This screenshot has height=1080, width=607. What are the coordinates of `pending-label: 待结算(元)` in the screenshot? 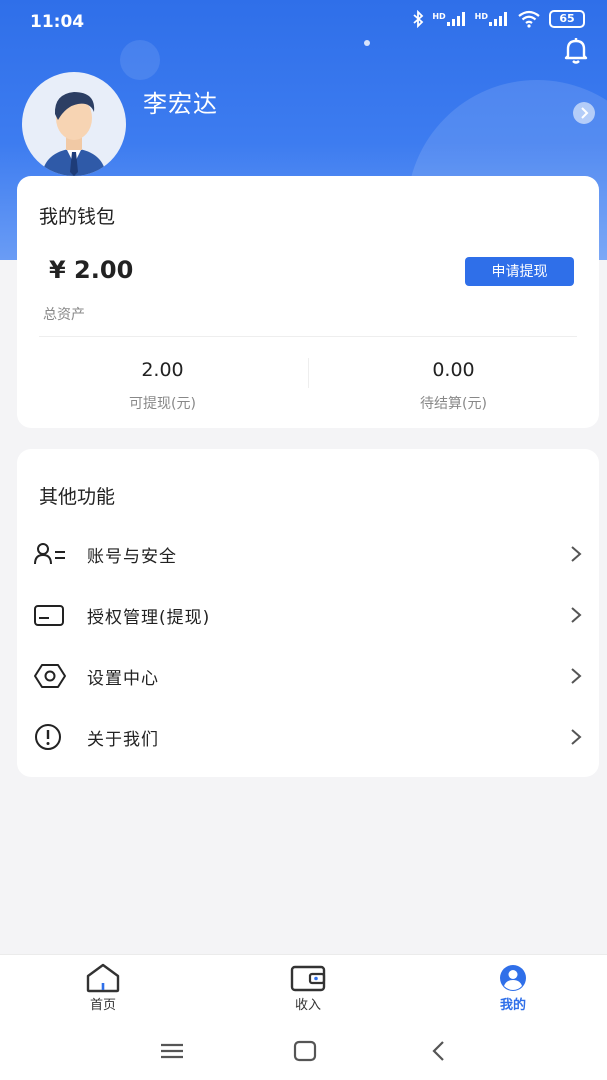 It's located at (453, 404).